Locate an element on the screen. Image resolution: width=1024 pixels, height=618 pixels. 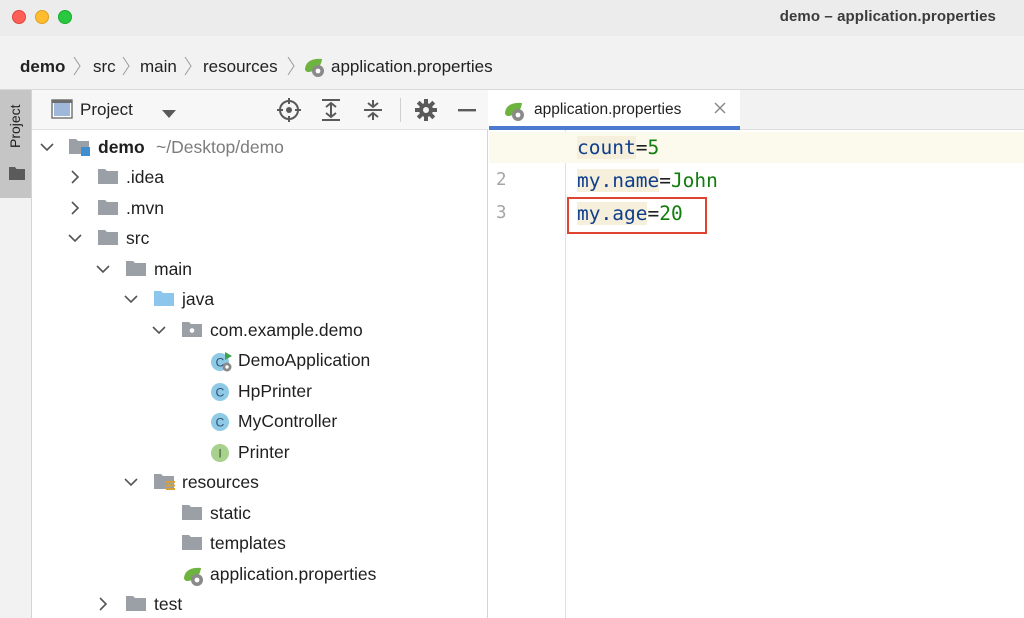
tree-item-demo: demo ~/Desktop/demo is located at coordinates (260, 147).